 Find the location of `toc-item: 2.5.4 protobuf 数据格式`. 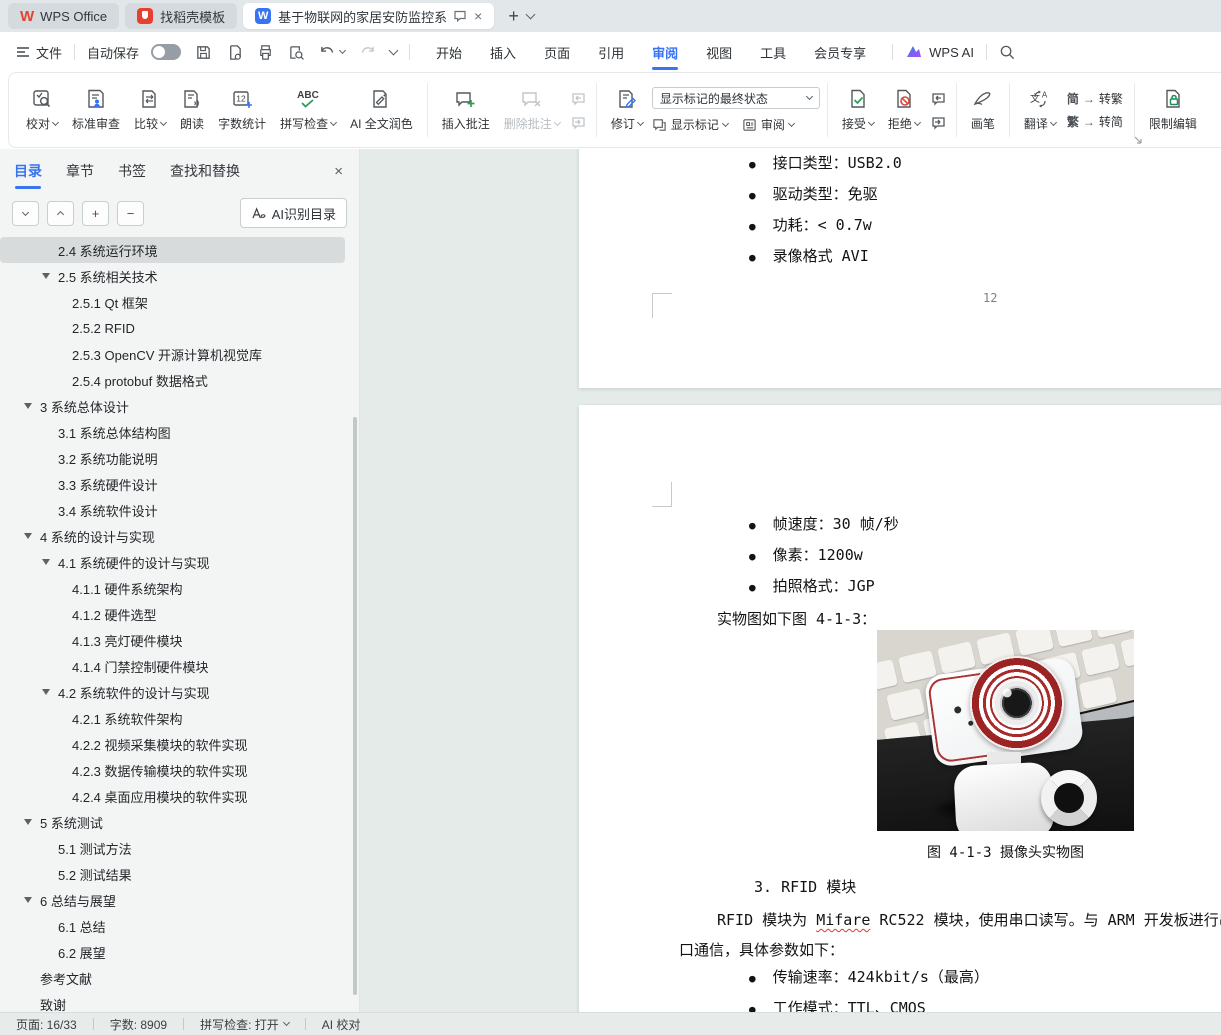

toc-item: 2.5.4 protobuf 数据格式 is located at coordinates (172, 380).